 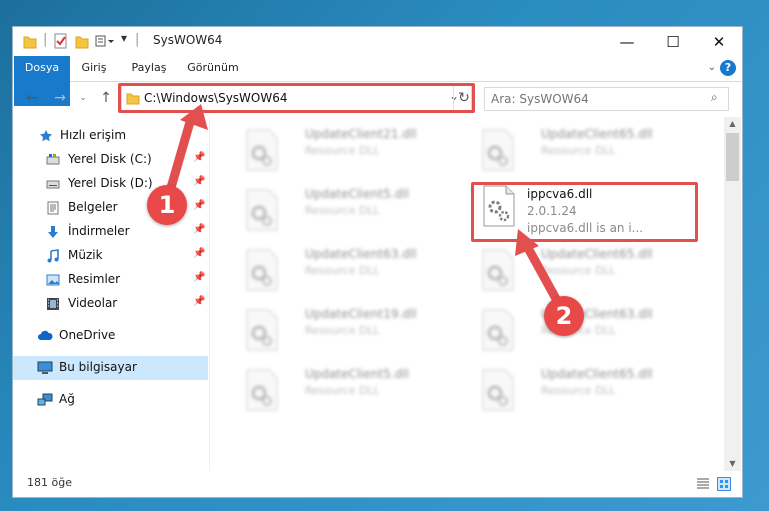 I want to click on customize-toolbar-icon, so click(x=106, y=41).